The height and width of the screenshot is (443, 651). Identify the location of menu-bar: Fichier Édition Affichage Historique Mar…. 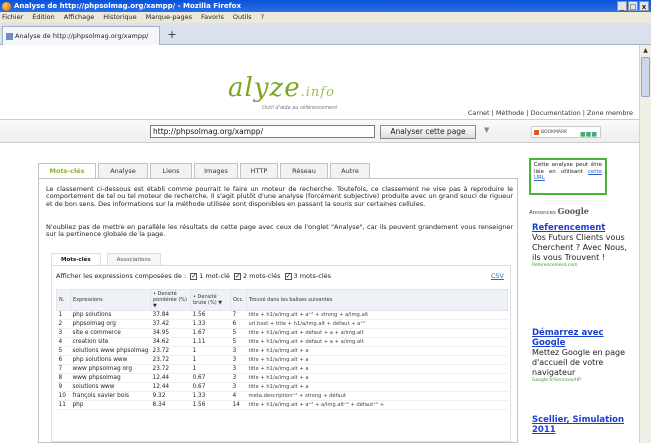
(325, 17).